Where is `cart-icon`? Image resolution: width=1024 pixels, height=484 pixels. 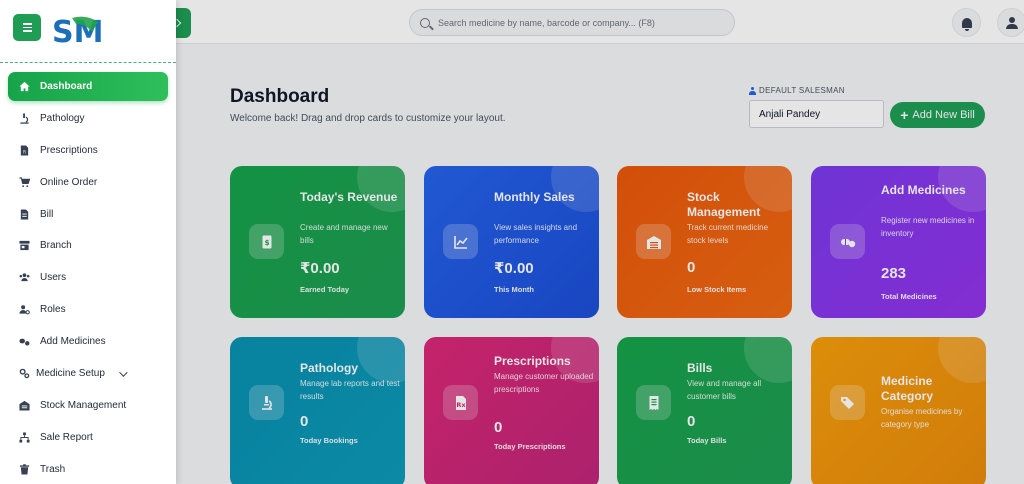 cart-icon is located at coordinates (24, 182).